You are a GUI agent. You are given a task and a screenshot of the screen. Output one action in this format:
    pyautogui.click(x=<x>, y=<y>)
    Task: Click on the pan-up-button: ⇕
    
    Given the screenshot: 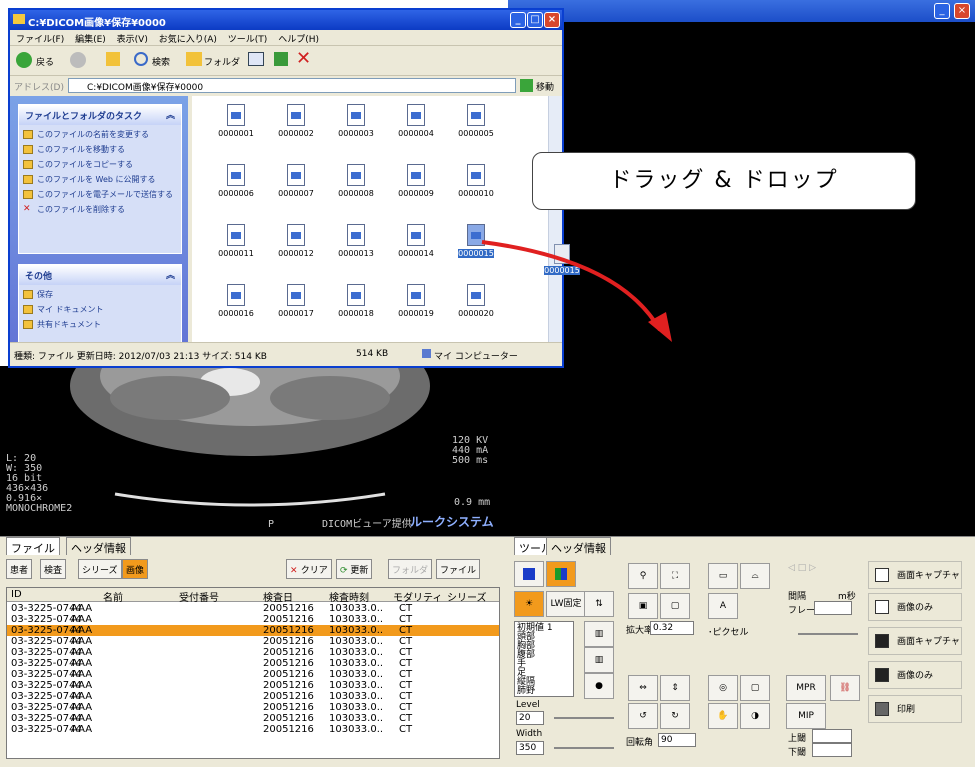 What is the action you would take?
    pyautogui.click(x=675, y=688)
    